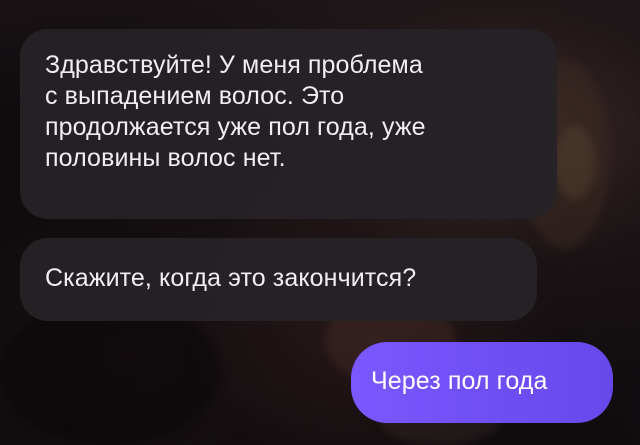 The image size is (640, 445). I want to click on outgoing-message-bubble: Через пол года, so click(482, 382).